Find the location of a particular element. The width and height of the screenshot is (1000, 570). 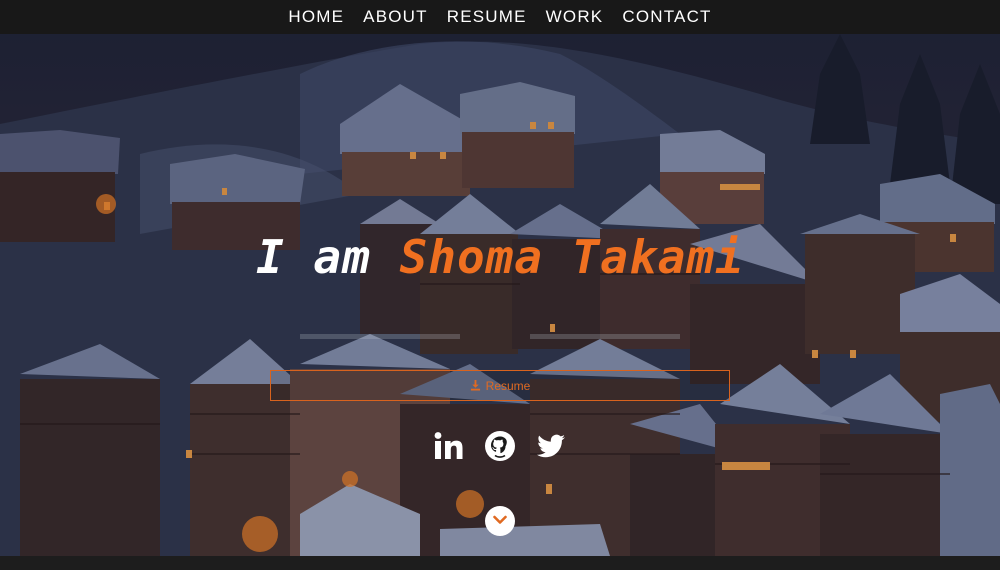

download-icon is located at coordinates (475, 385).